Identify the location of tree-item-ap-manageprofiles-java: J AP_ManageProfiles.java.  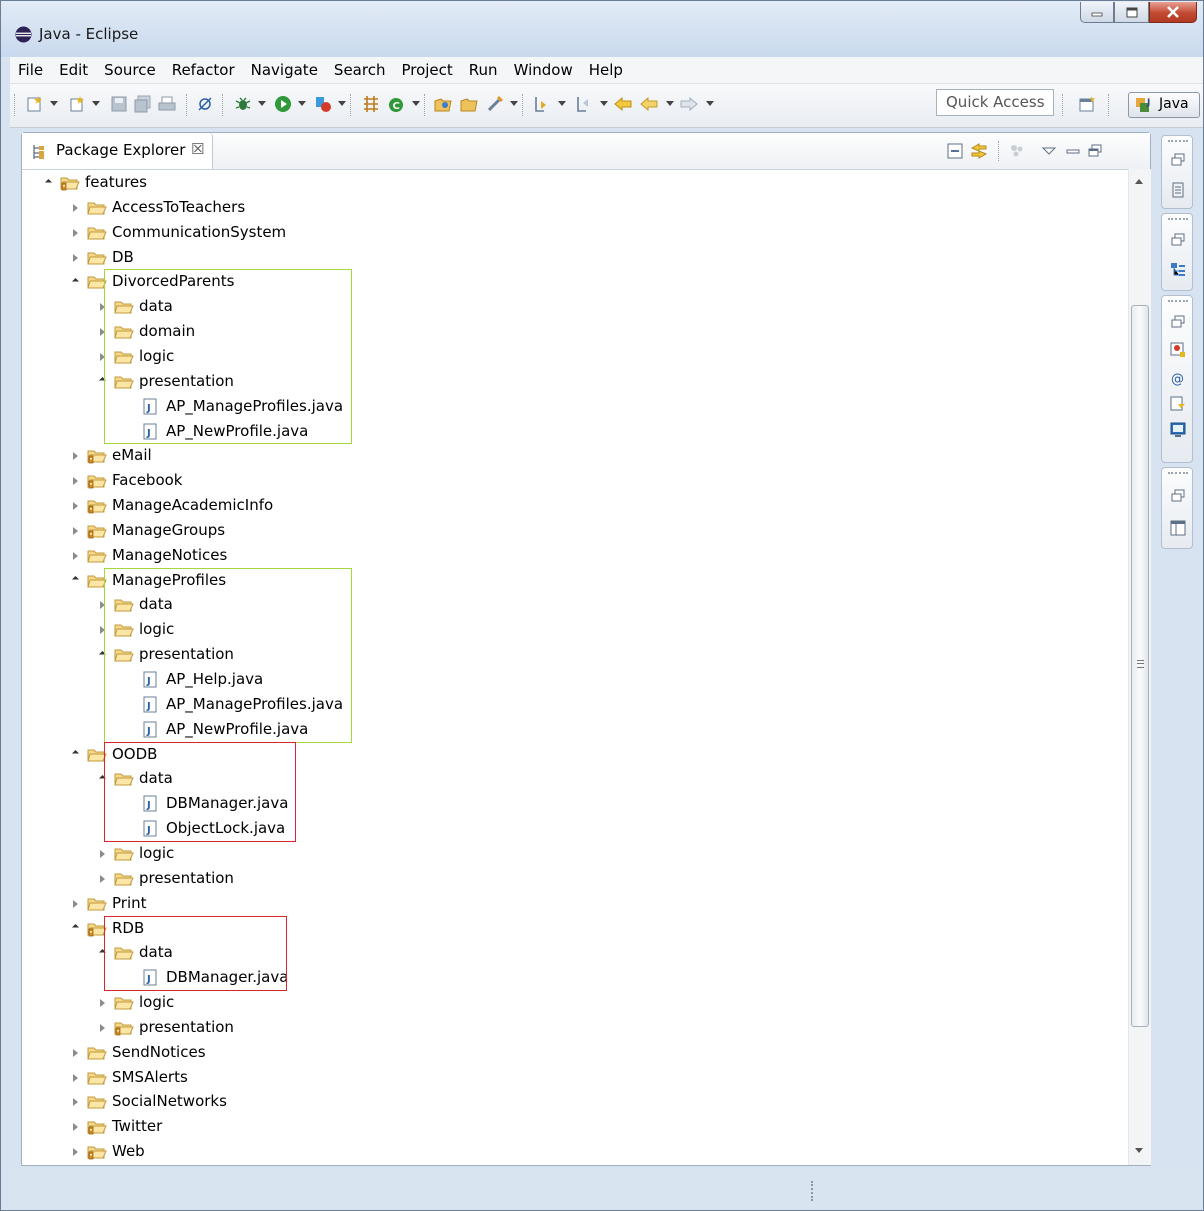
(572, 705).